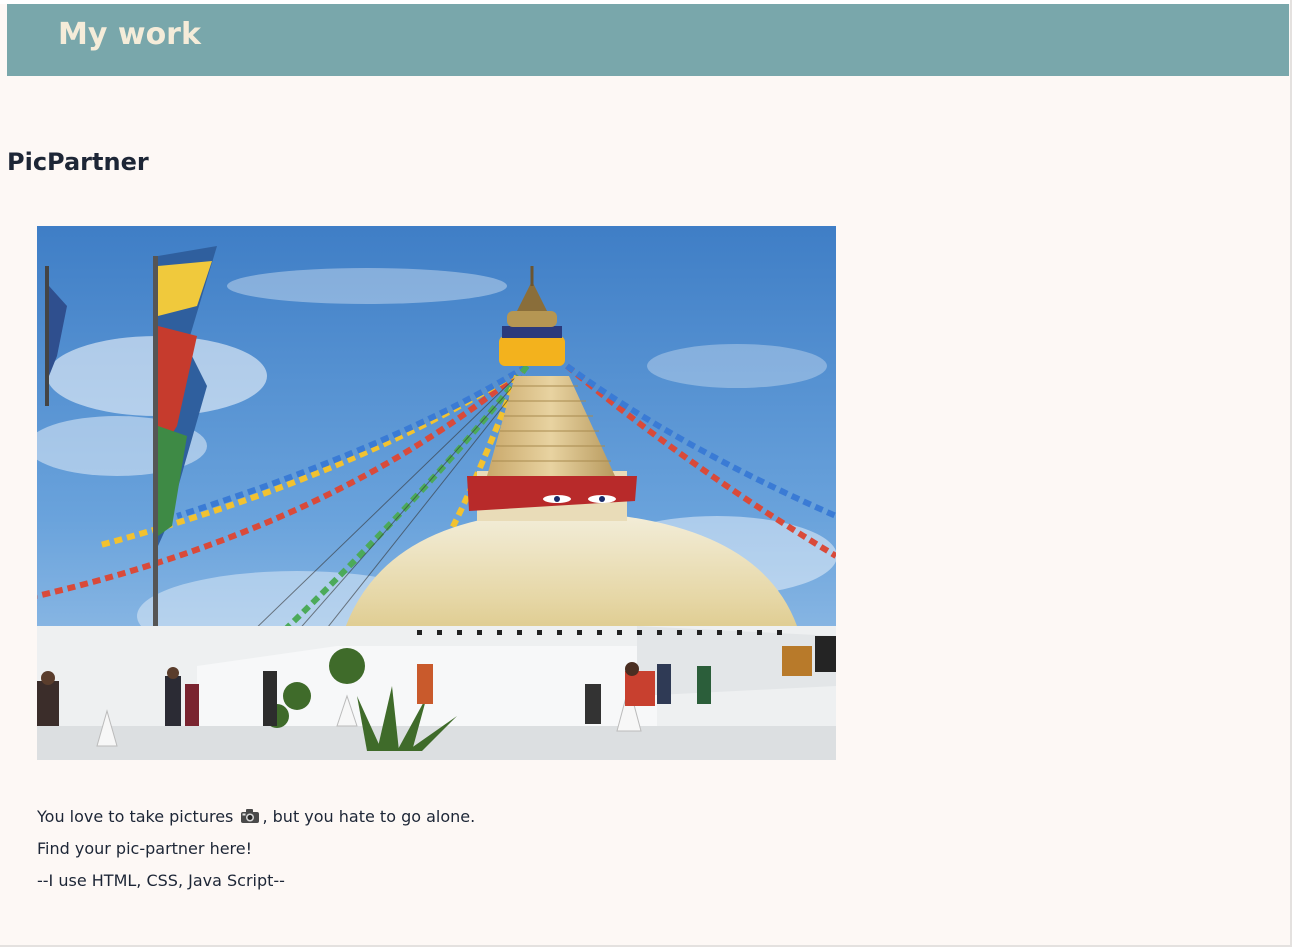 The image size is (1292, 947). Describe the element at coordinates (78, 162) in the screenshot. I see `project-title: PicPartner` at that location.